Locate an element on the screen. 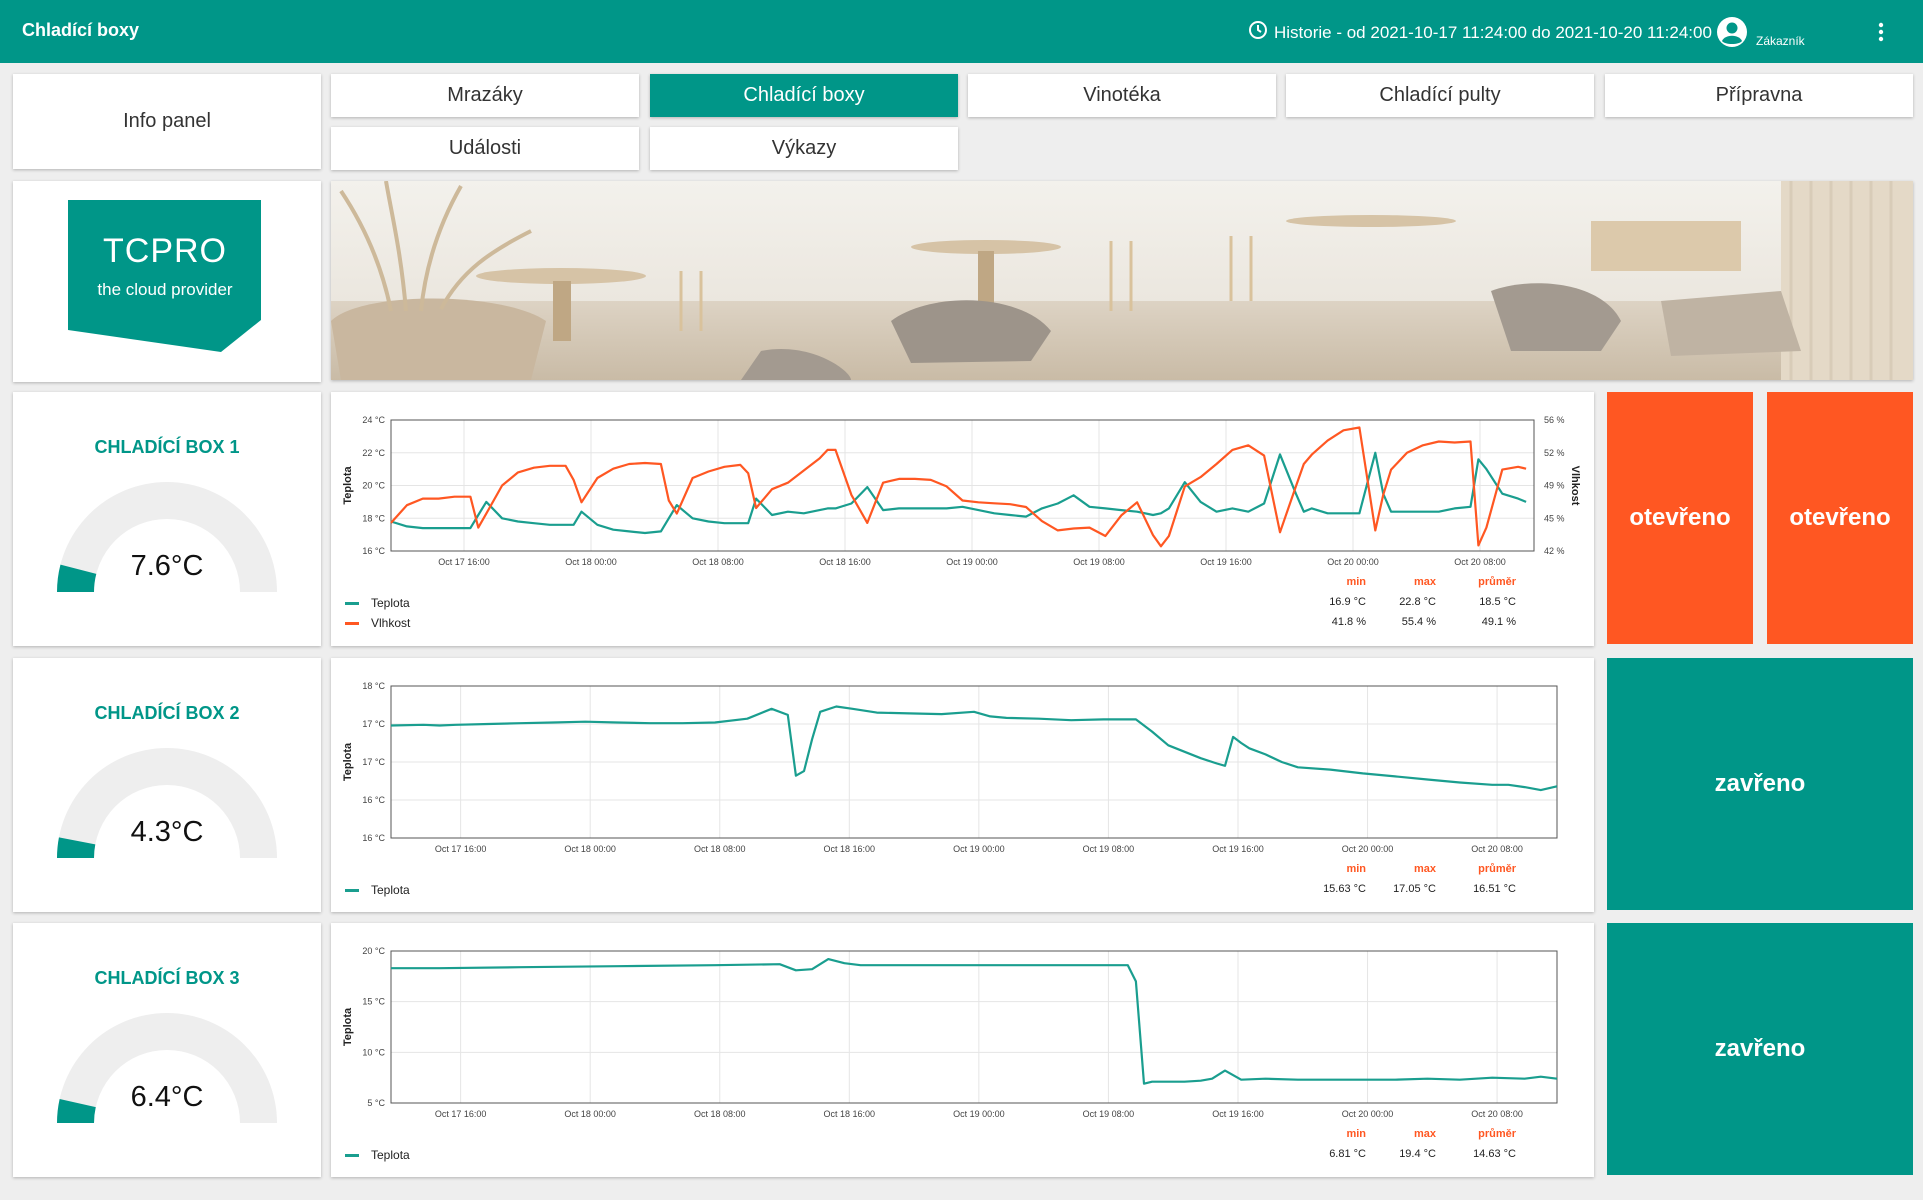  tcpro-logo: TCPRO the cloud provider is located at coordinates (164, 276).